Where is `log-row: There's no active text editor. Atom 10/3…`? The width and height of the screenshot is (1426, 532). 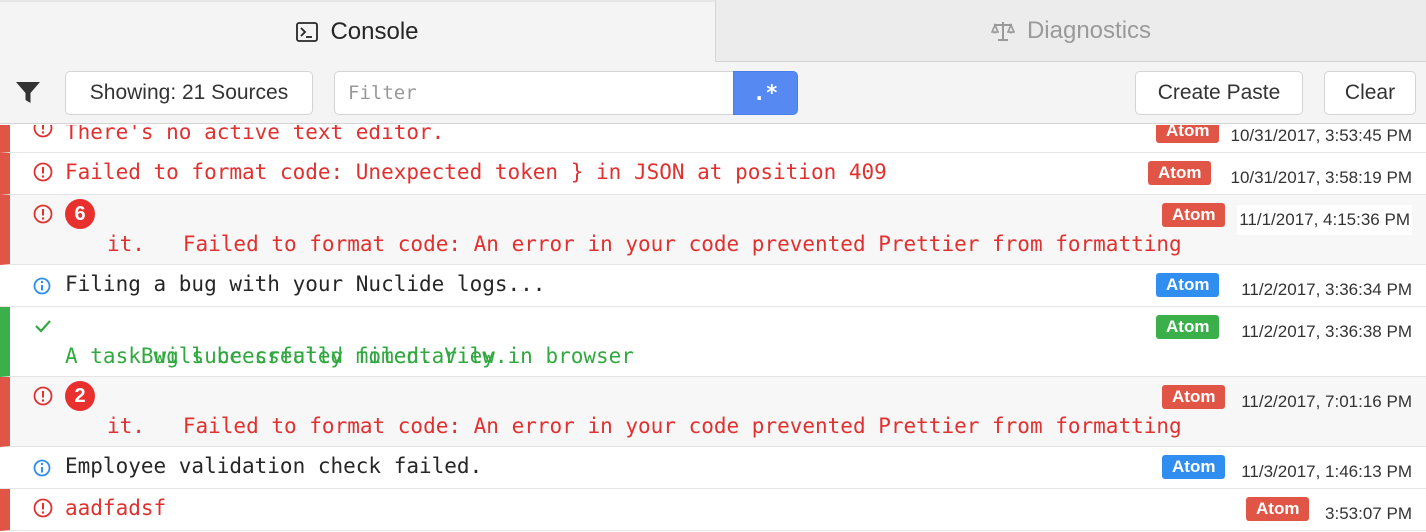
log-row: There's no active text editor. Atom 10/3… is located at coordinates (713, 139).